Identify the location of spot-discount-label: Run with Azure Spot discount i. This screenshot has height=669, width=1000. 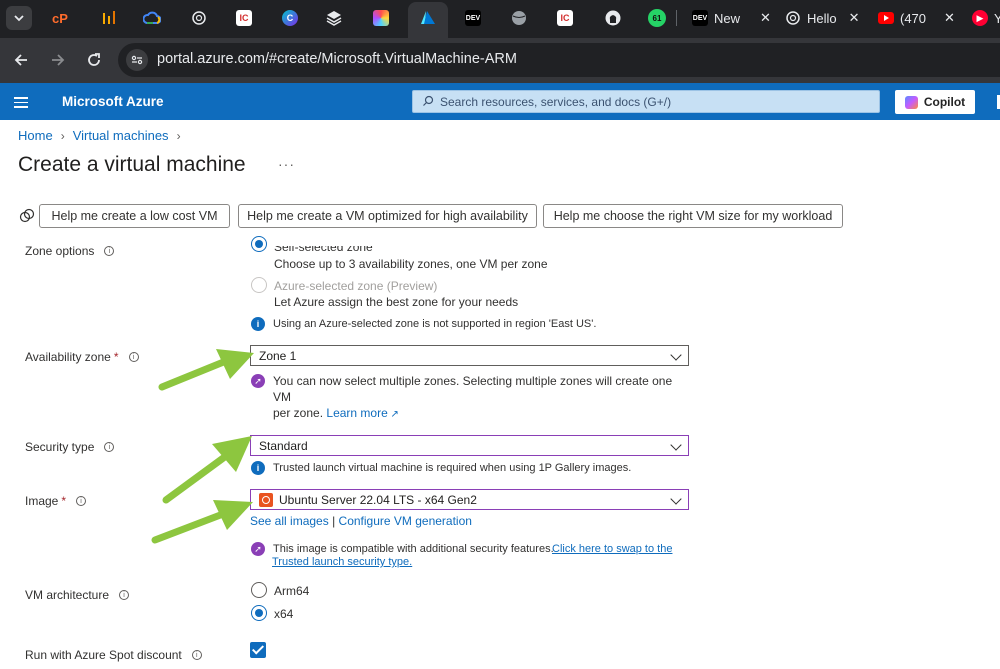
(113, 655).